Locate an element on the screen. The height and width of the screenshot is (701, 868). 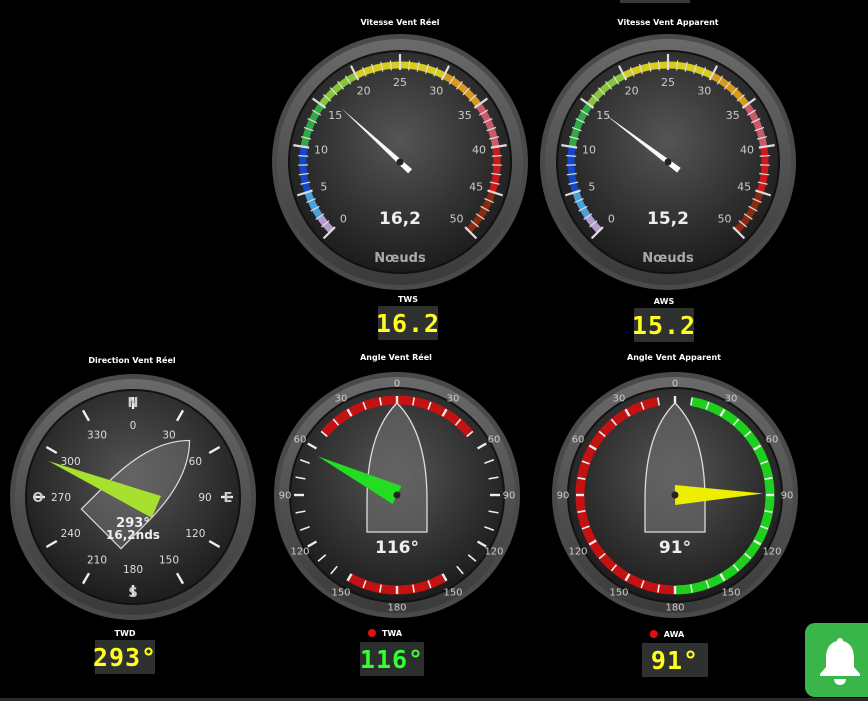
awa-alarm-label: AWA is located at coordinates (666, 634).